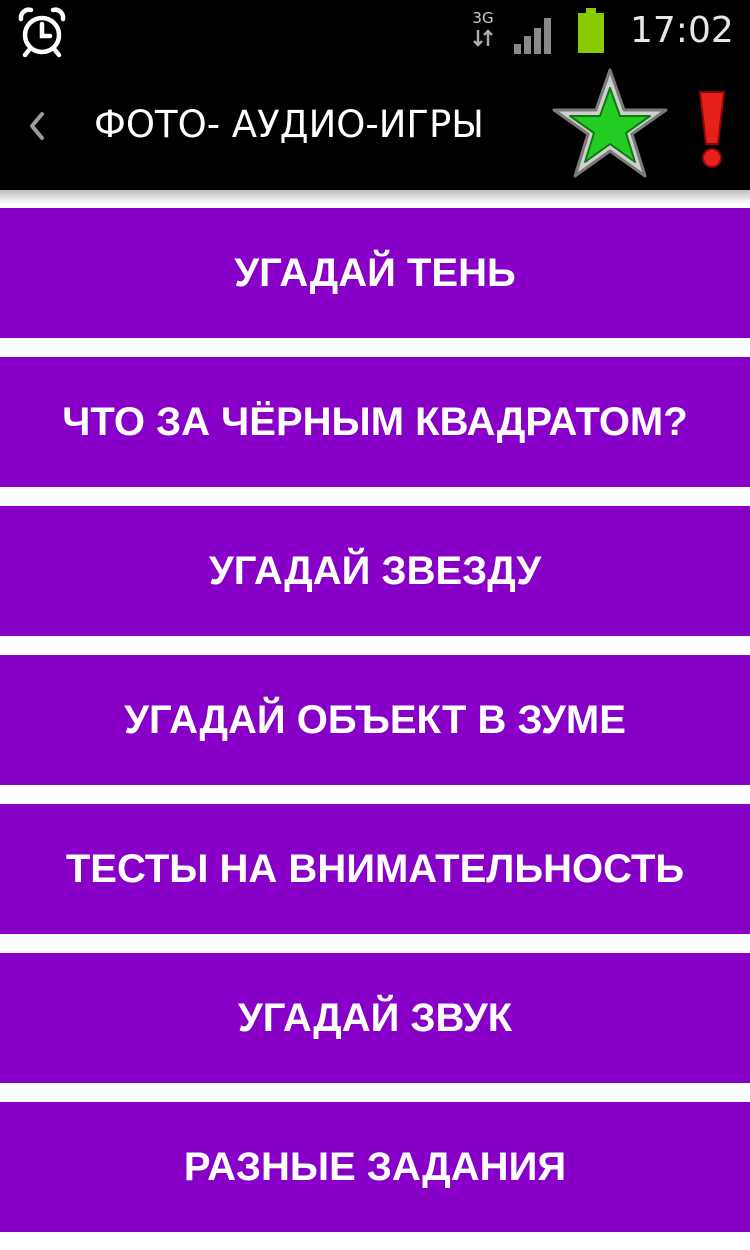 The image size is (750, 1250). I want to click on action-bar-shadow, so click(375, 197).